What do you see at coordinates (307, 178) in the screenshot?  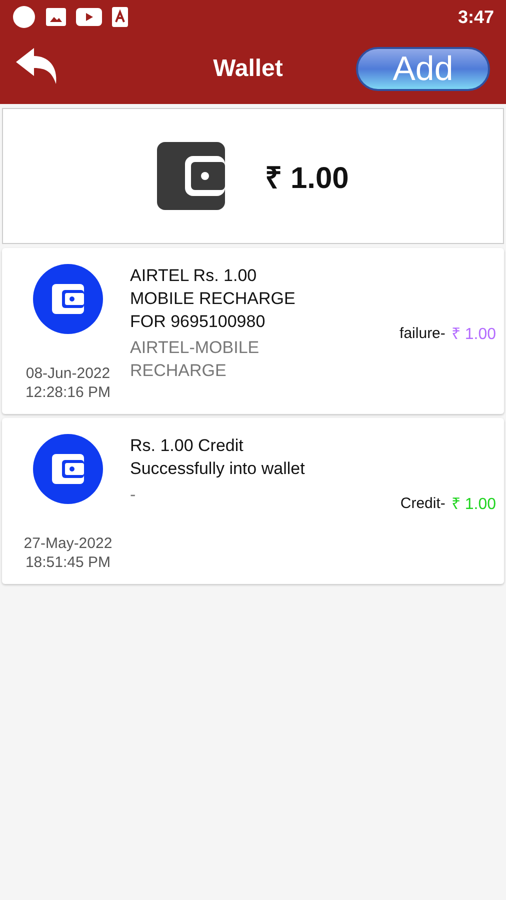 I see `balance-amount: ₹ 1.00` at bounding box center [307, 178].